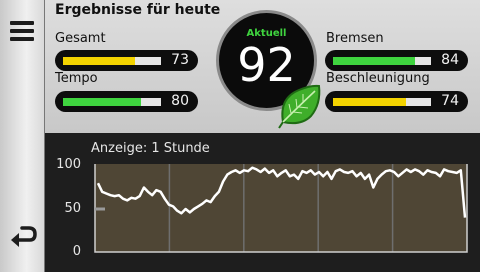 This screenshot has width=480, height=272. I want to click on metric-label-bremsen: Bremsen, so click(355, 38).